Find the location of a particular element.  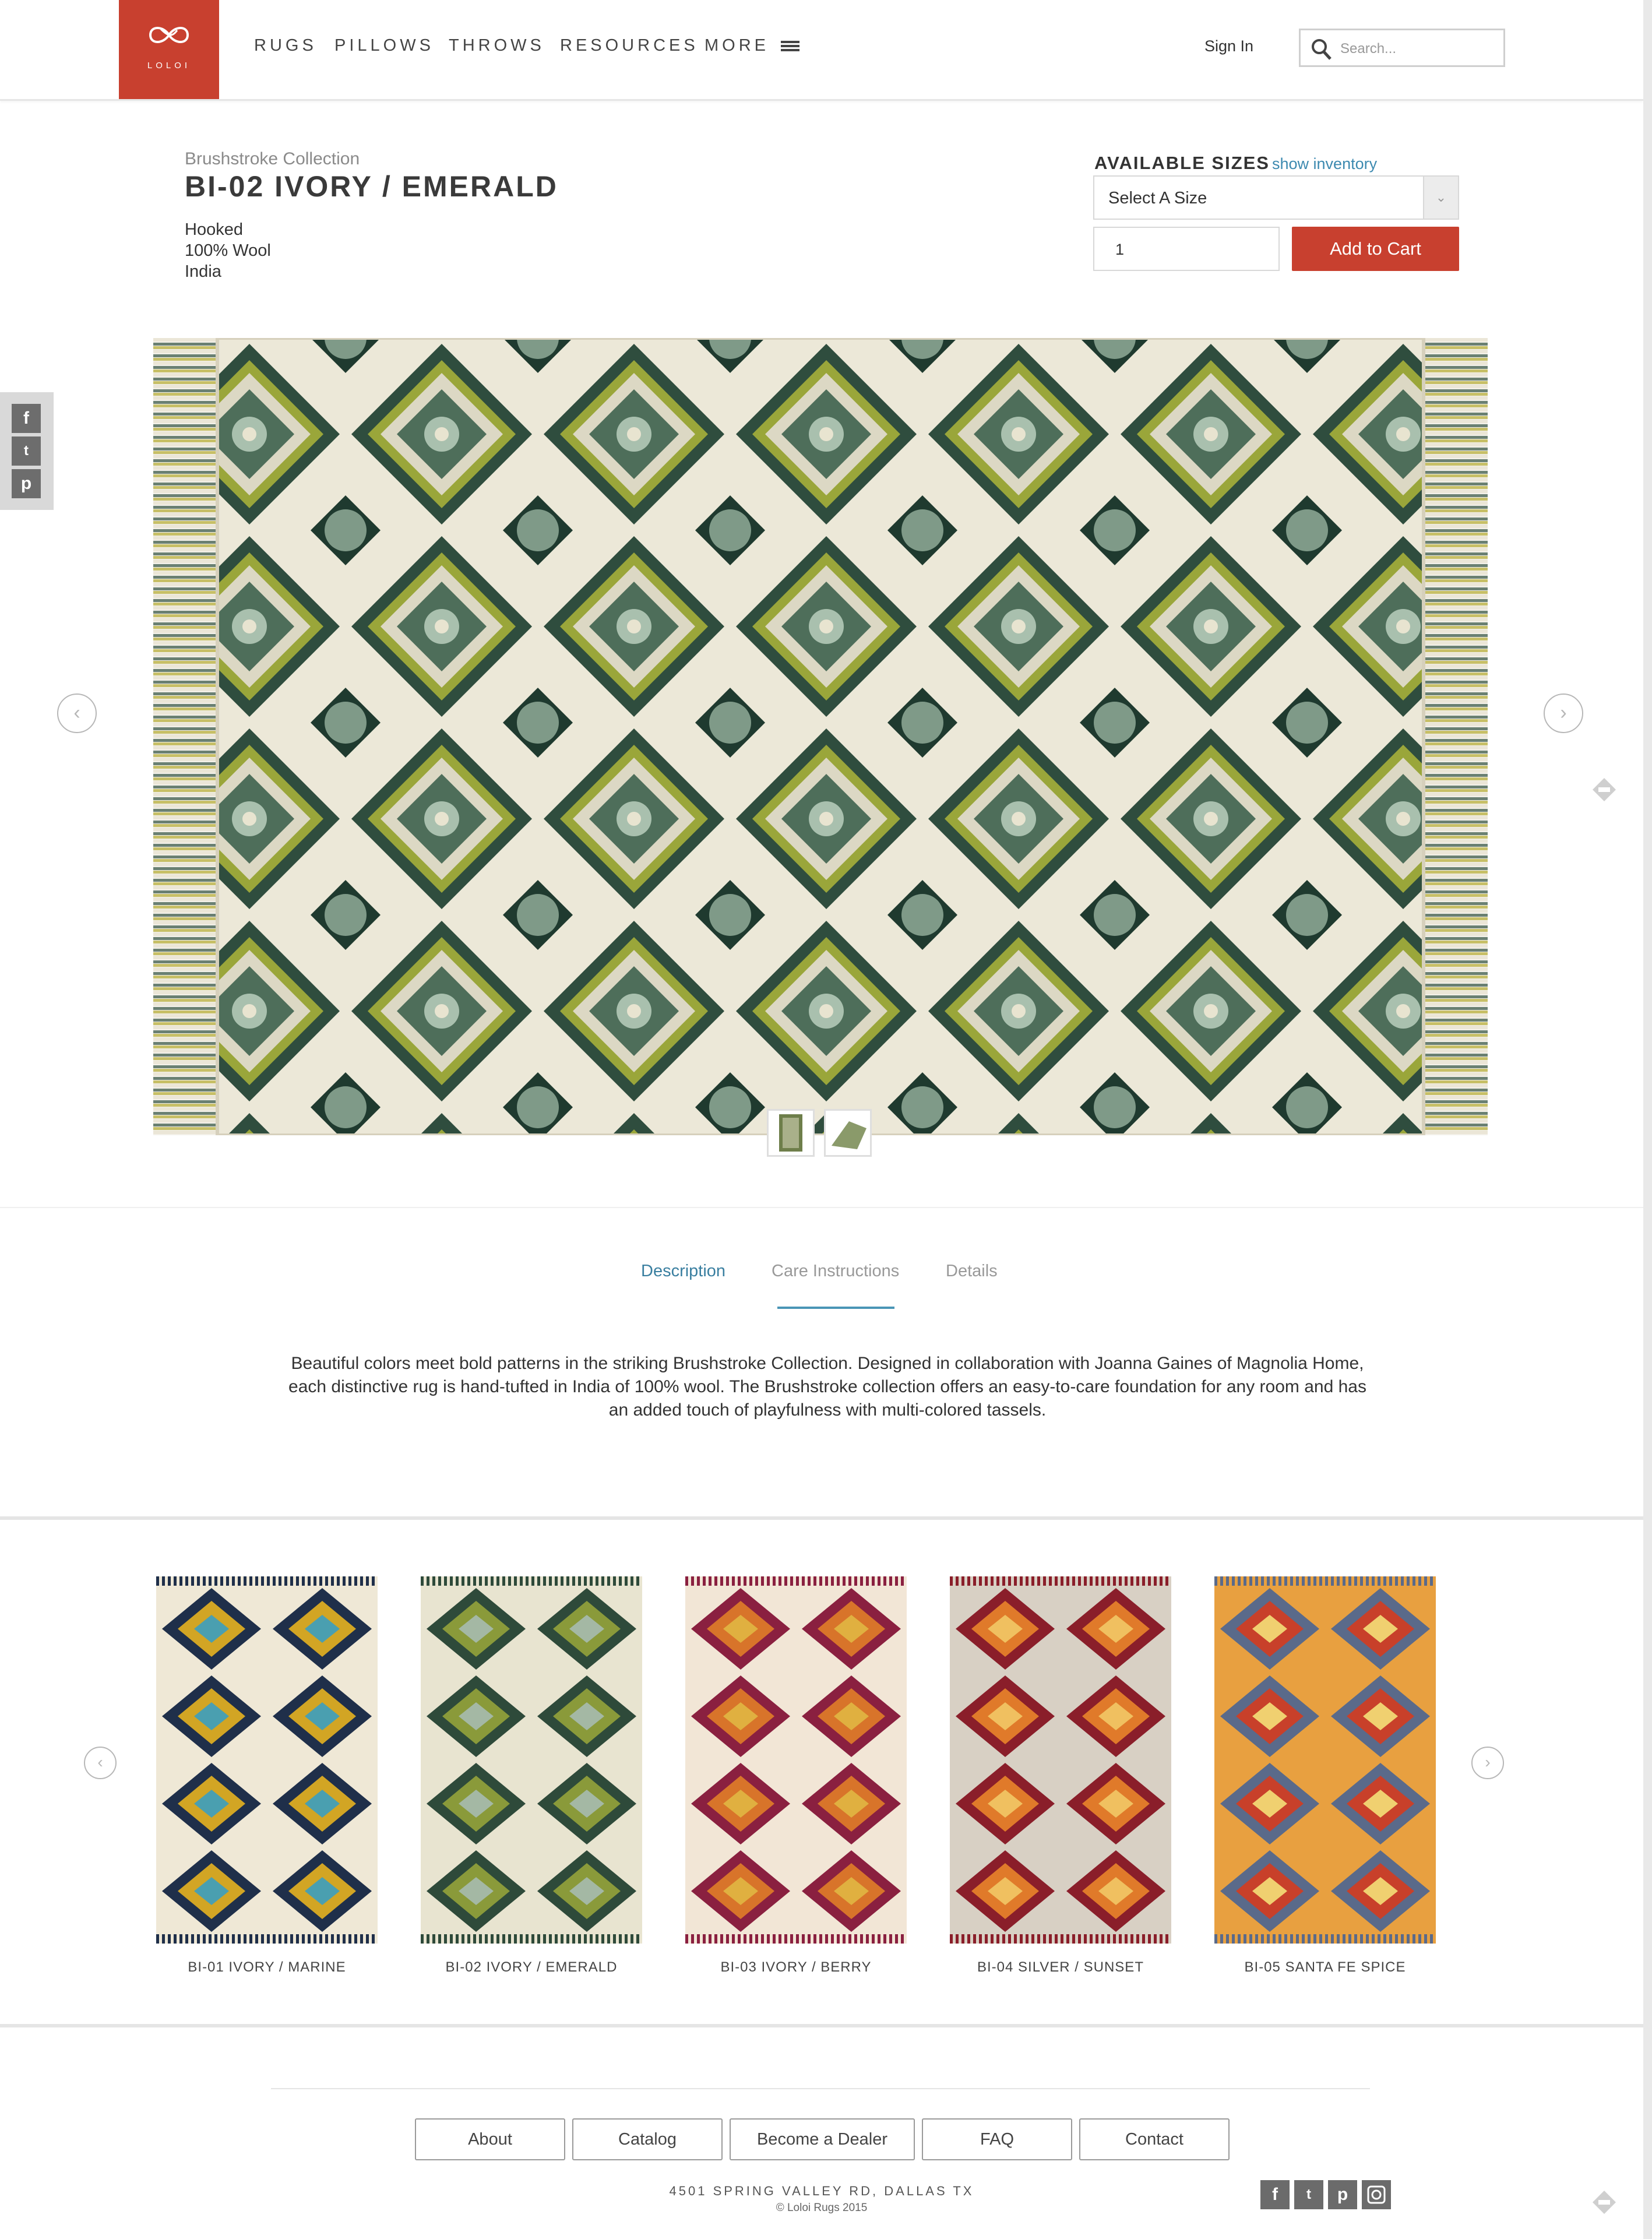

thumbnail-flat is located at coordinates (791, 1133).